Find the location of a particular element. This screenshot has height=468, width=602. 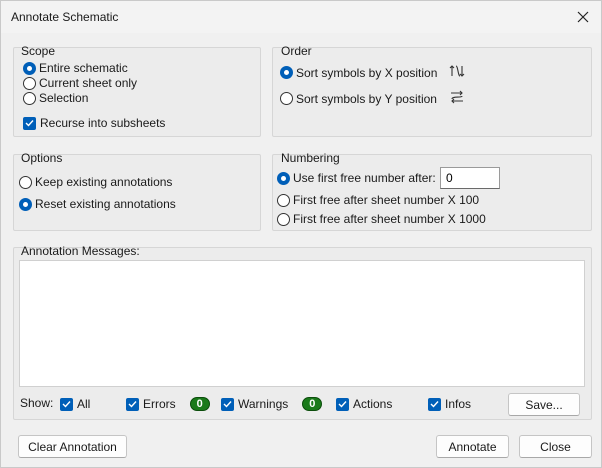

first-free-radio: Use first free number after: is located at coordinates (356, 178).